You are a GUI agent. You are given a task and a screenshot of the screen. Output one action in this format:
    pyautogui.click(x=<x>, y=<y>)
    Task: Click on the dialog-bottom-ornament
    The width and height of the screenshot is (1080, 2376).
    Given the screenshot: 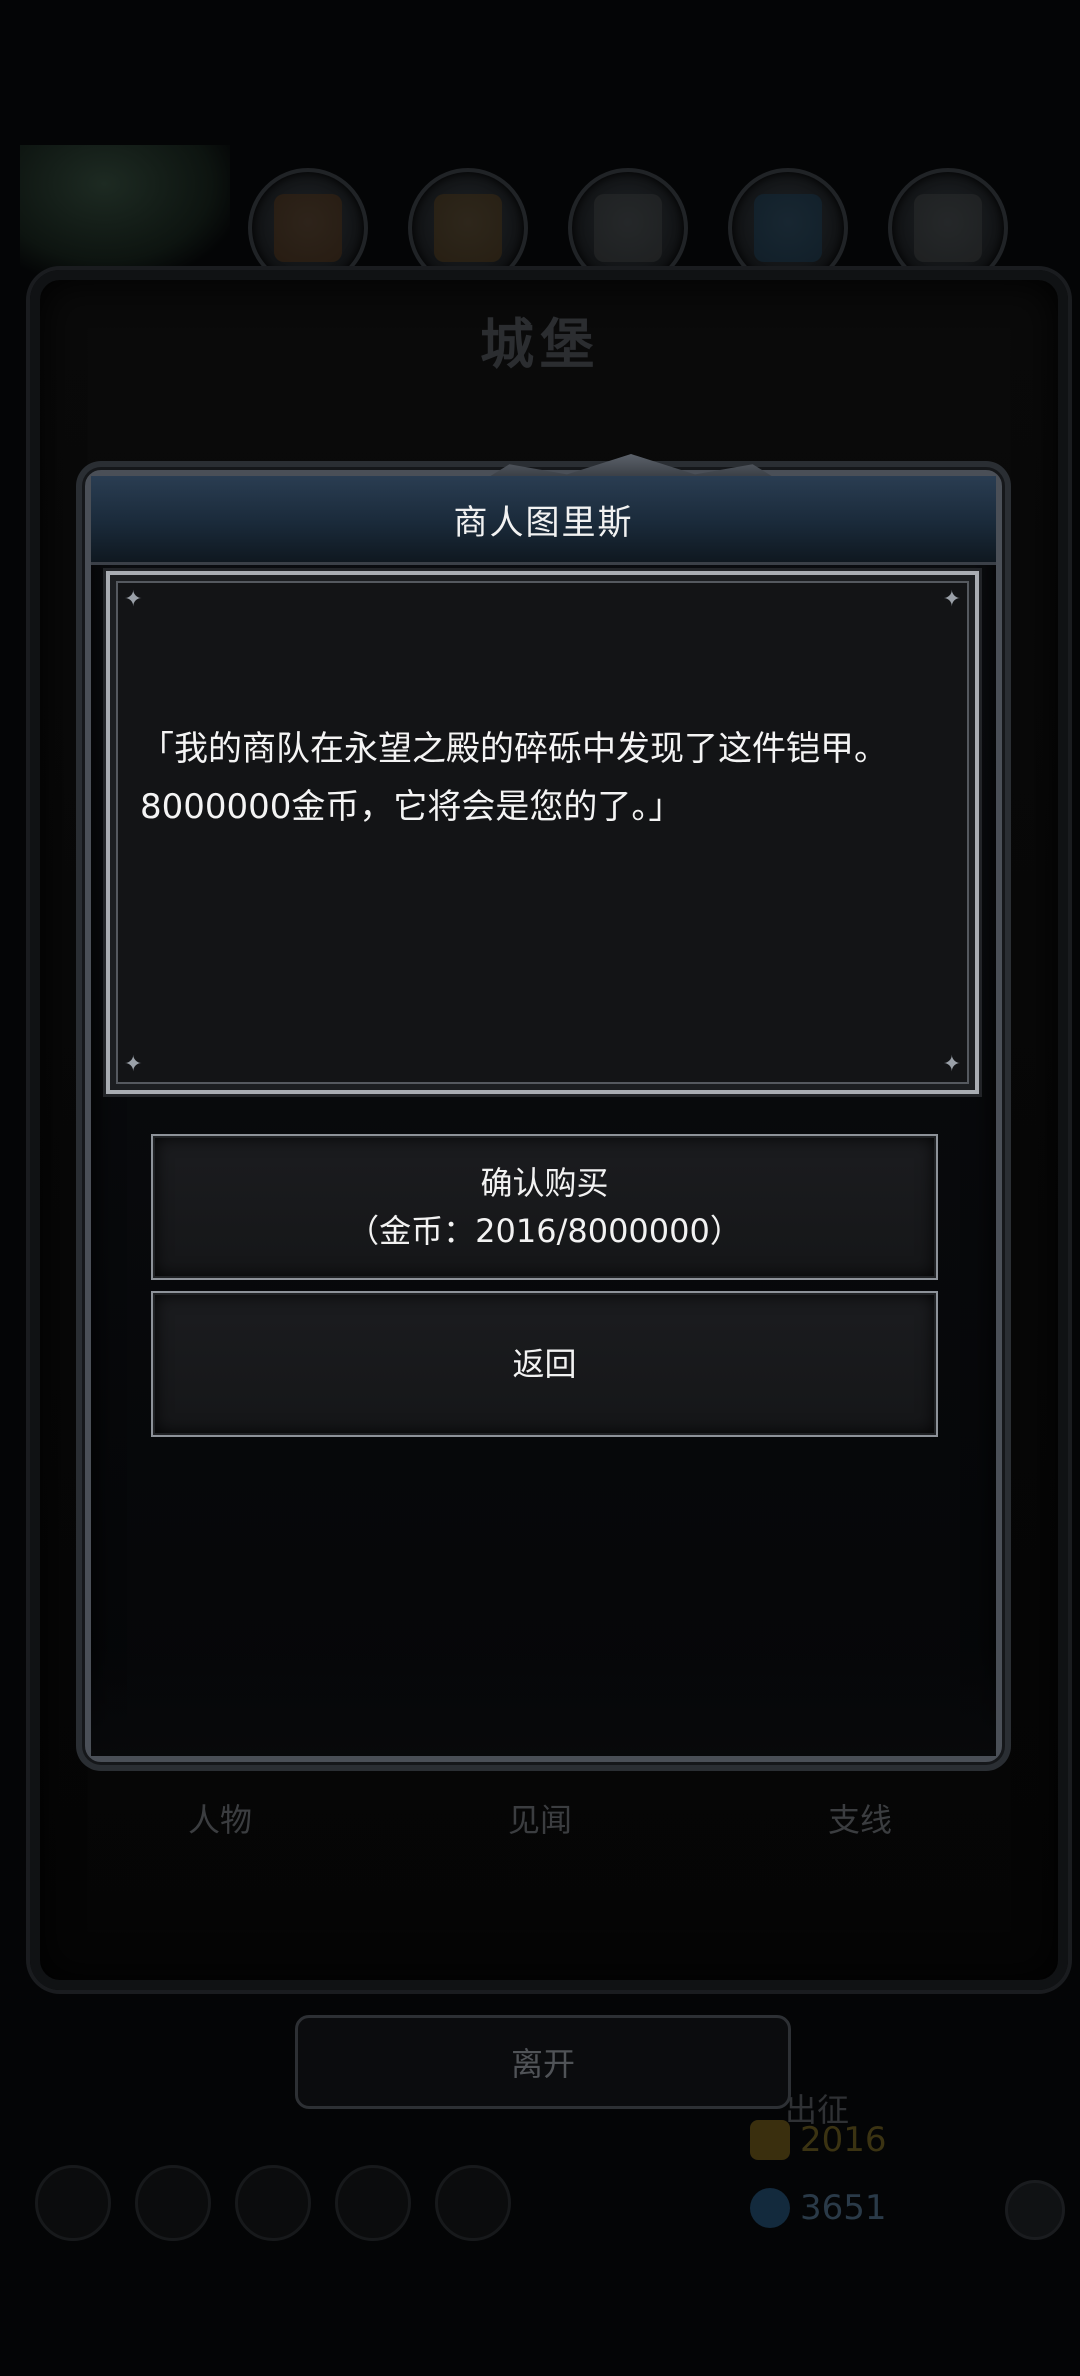 What is the action you would take?
    pyautogui.click(x=543, y=1701)
    